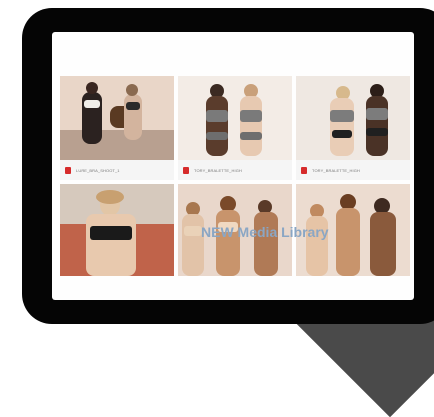 The height and width of the screenshot is (417, 434). Describe the element at coordinates (110, 197) in the screenshot. I see `model-hair` at that location.